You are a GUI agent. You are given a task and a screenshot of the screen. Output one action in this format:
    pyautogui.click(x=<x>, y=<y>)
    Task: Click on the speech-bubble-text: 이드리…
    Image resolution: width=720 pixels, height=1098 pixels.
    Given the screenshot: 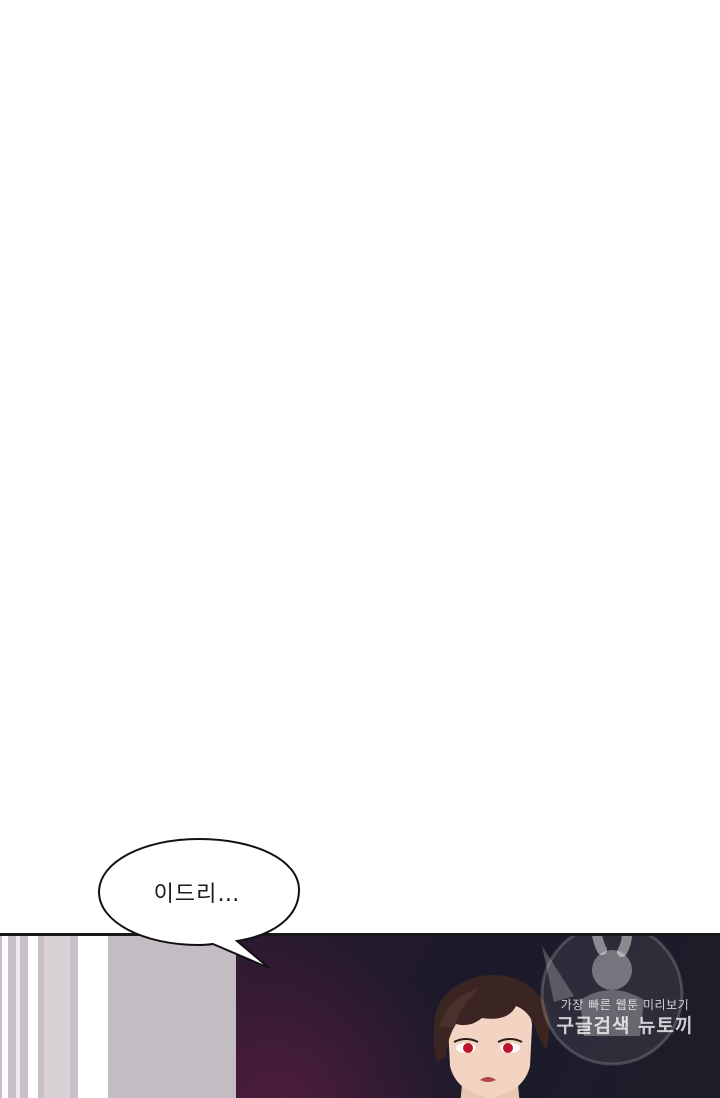 What is the action you would take?
    pyautogui.click(x=197, y=894)
    